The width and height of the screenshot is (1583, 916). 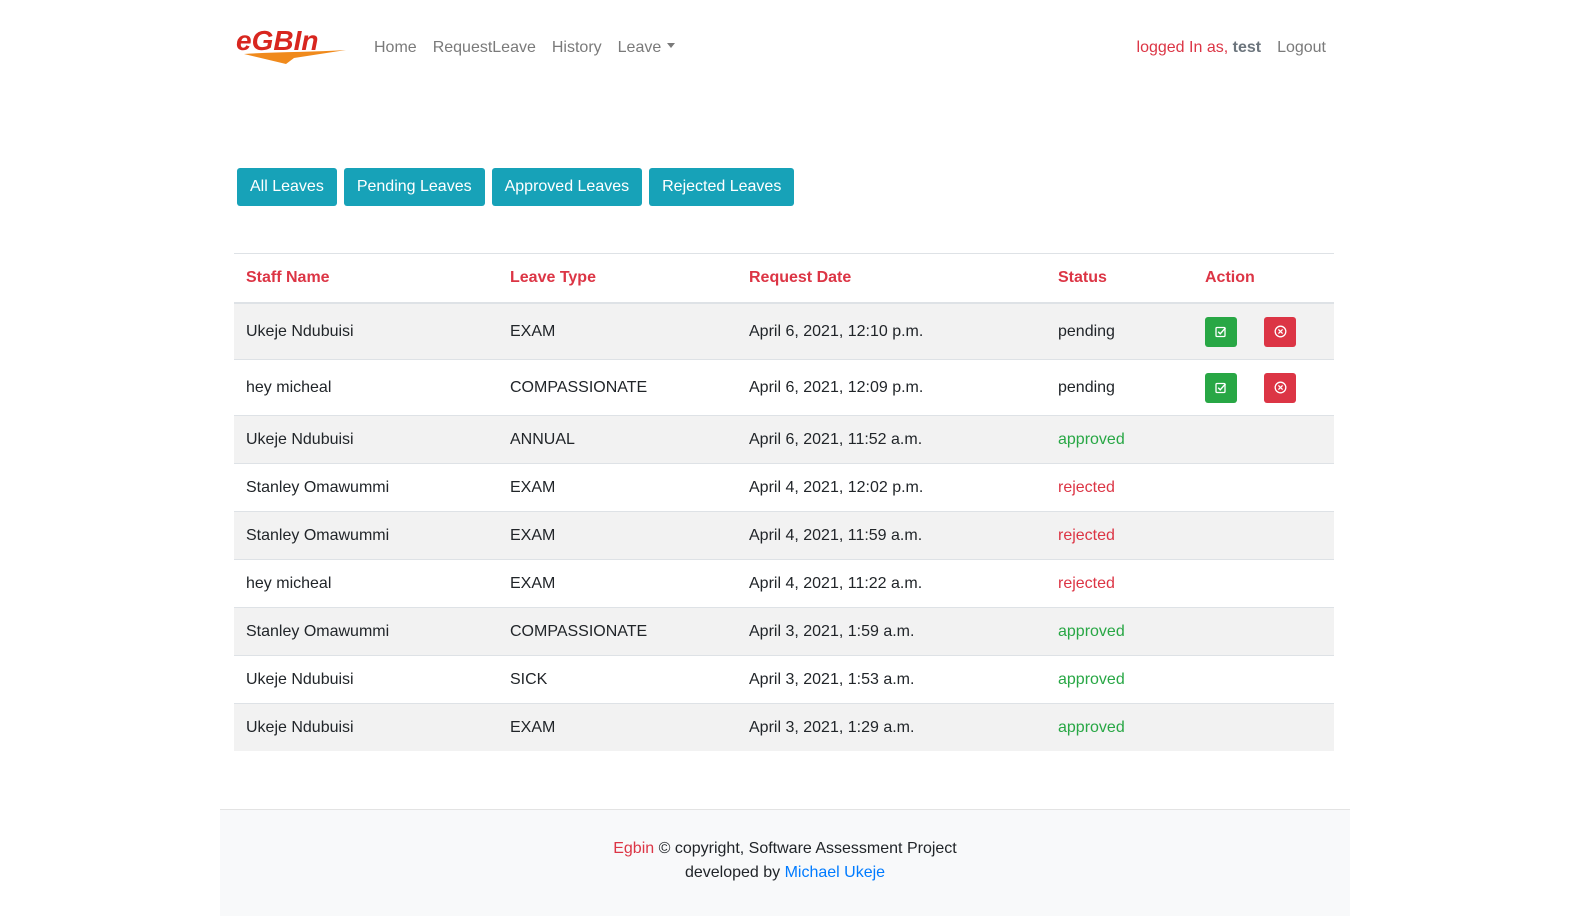 I want to click on nav-leave-dropdown: Leave, so click(x=647, y=48).